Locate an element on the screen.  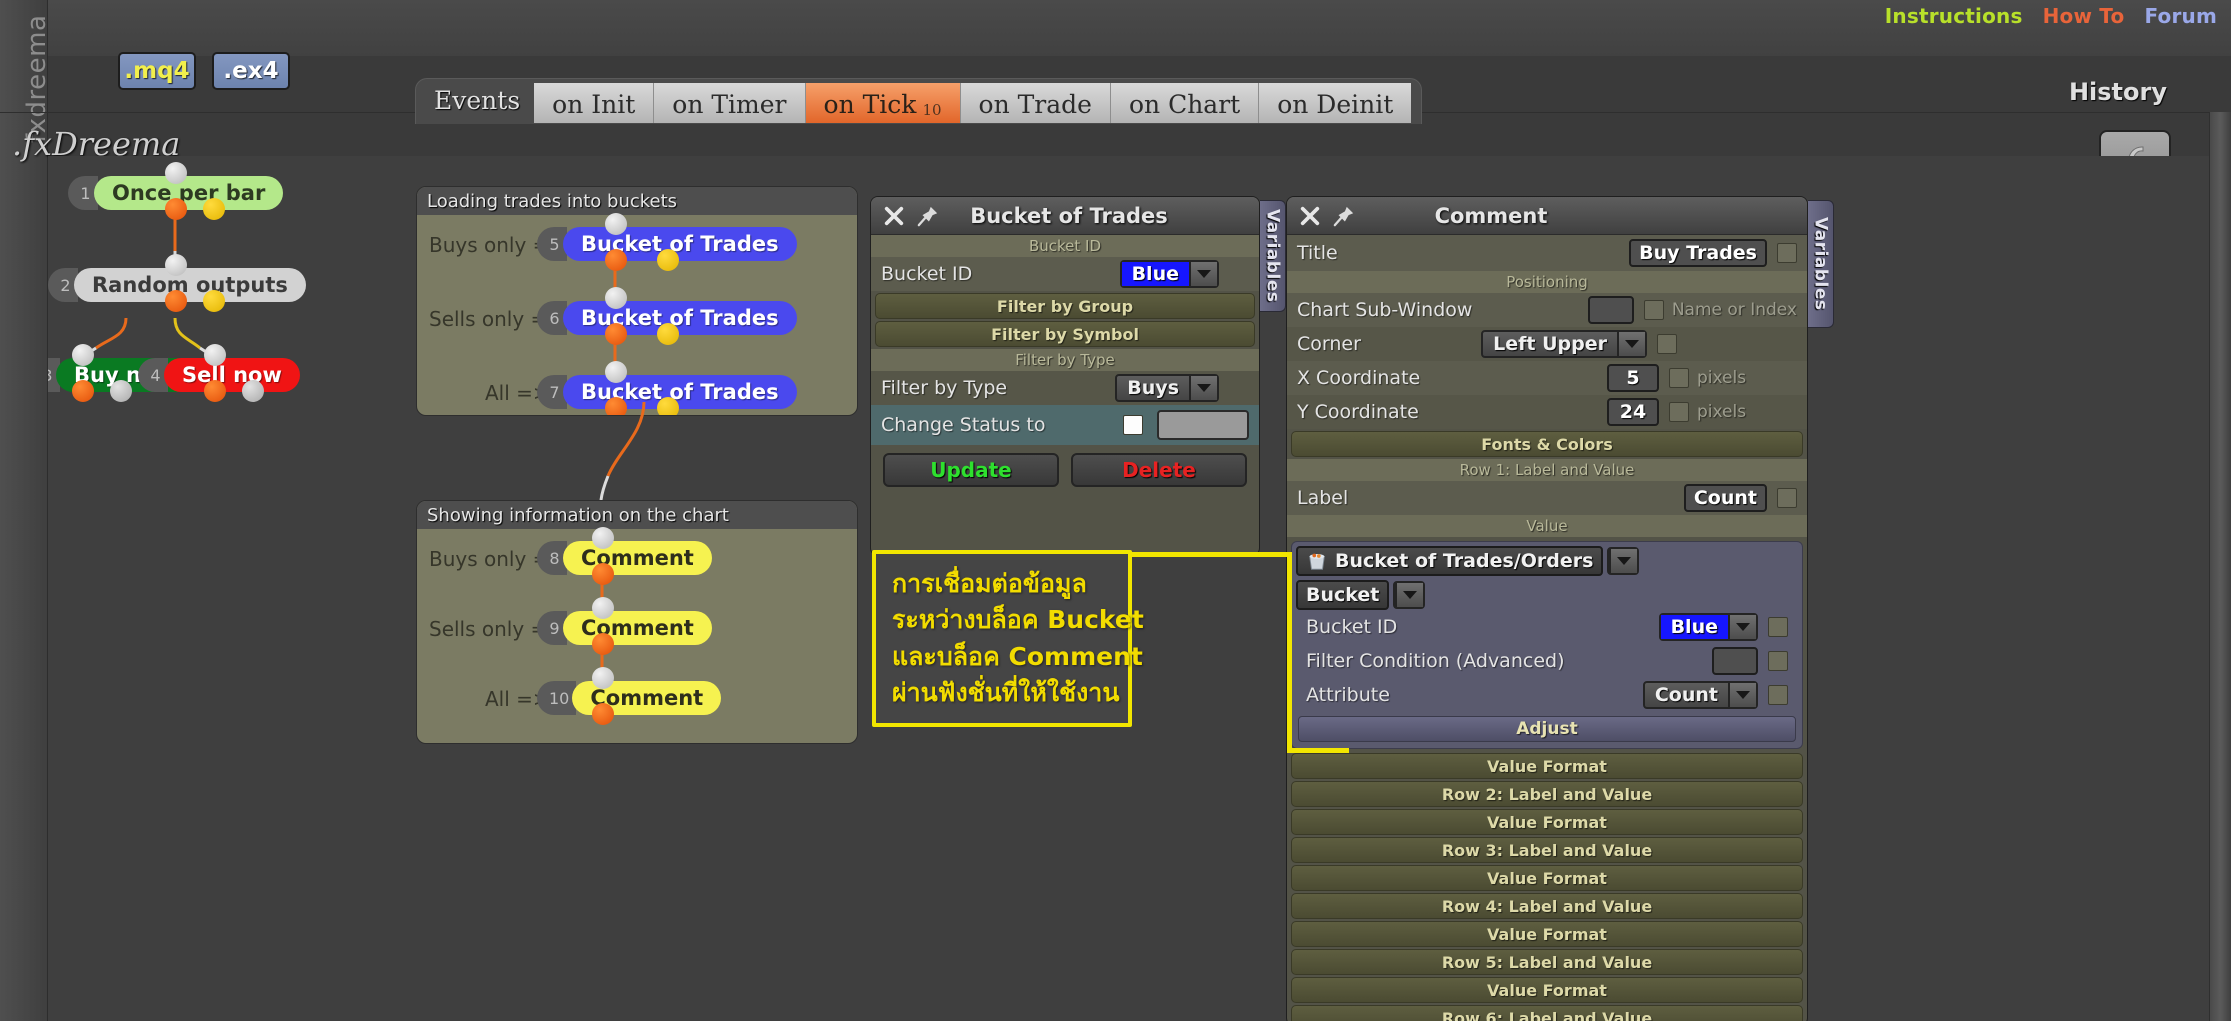
change-status-input is located at coordinates (1203, 425).